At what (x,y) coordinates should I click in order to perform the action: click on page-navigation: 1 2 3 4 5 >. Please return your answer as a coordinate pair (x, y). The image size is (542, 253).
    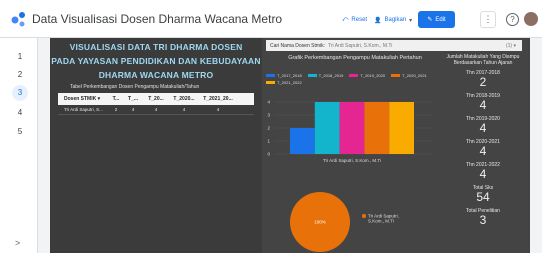
    Looking at the image, I should click on (19, 145).